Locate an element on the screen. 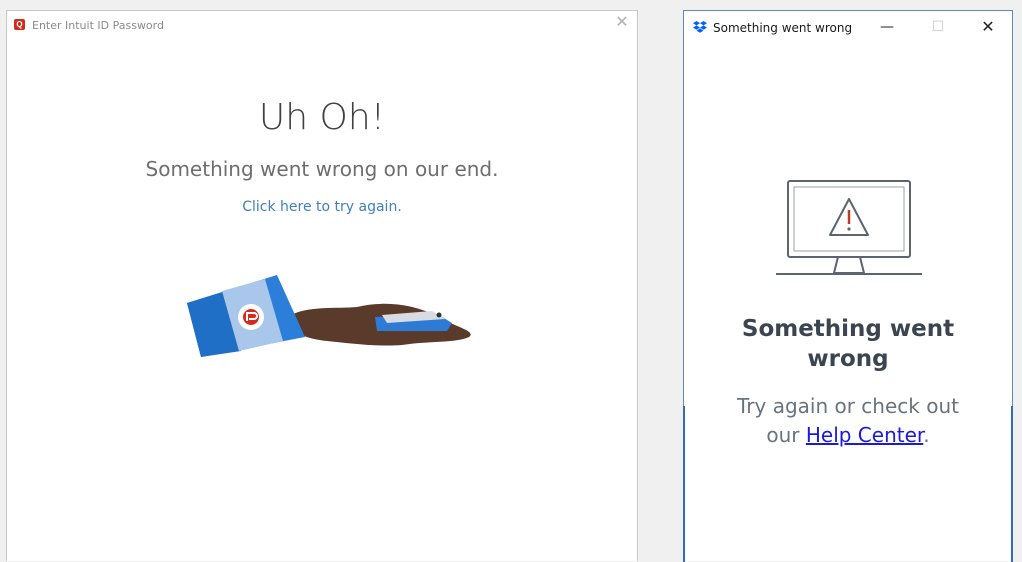  error-subheading: Something went wrong on our end. is located at coordinates (322, 169).